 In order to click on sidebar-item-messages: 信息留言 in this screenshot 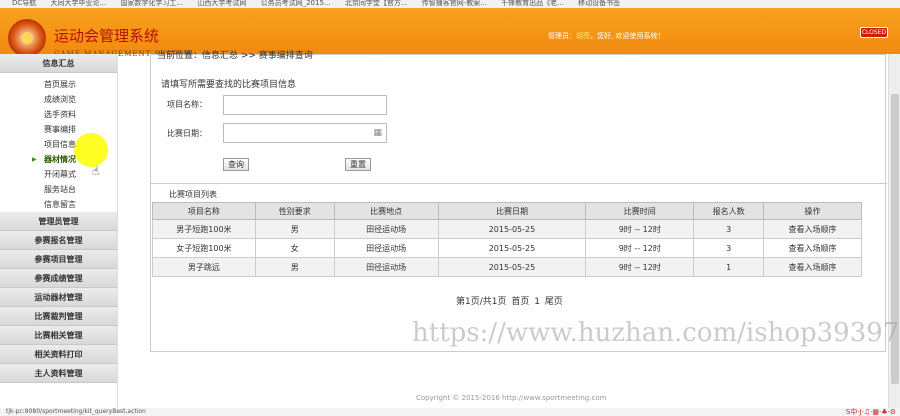, I will do `click(58, 204)`.